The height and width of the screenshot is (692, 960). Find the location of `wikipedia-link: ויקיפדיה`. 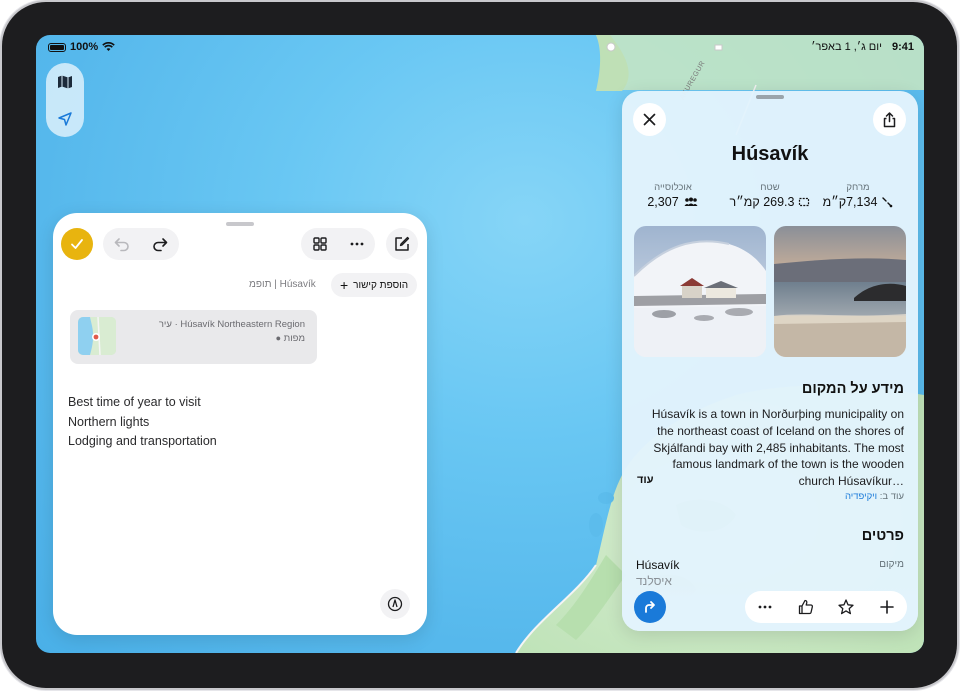

wikipedia-link: ויקיפדיה is located at coordinates (861, 496).